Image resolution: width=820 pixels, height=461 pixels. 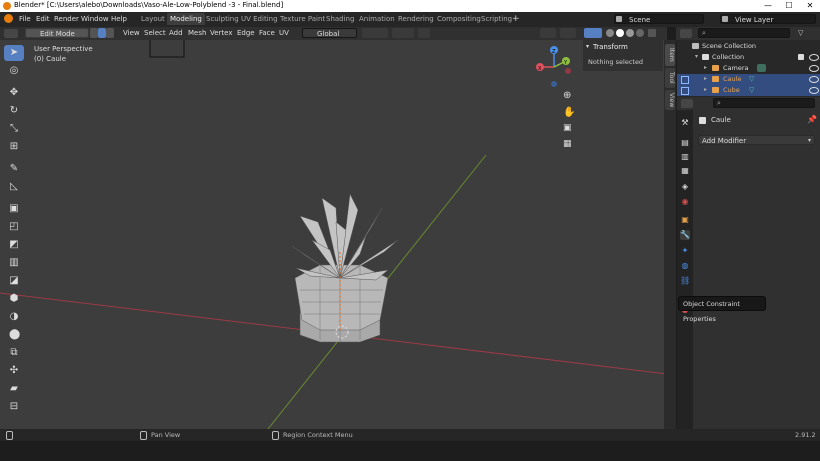 What do you see at coordinates (569, 145) in the screenshot?
I see `perspective-toggle-icon: ▦` at bounding box center [569, 145].